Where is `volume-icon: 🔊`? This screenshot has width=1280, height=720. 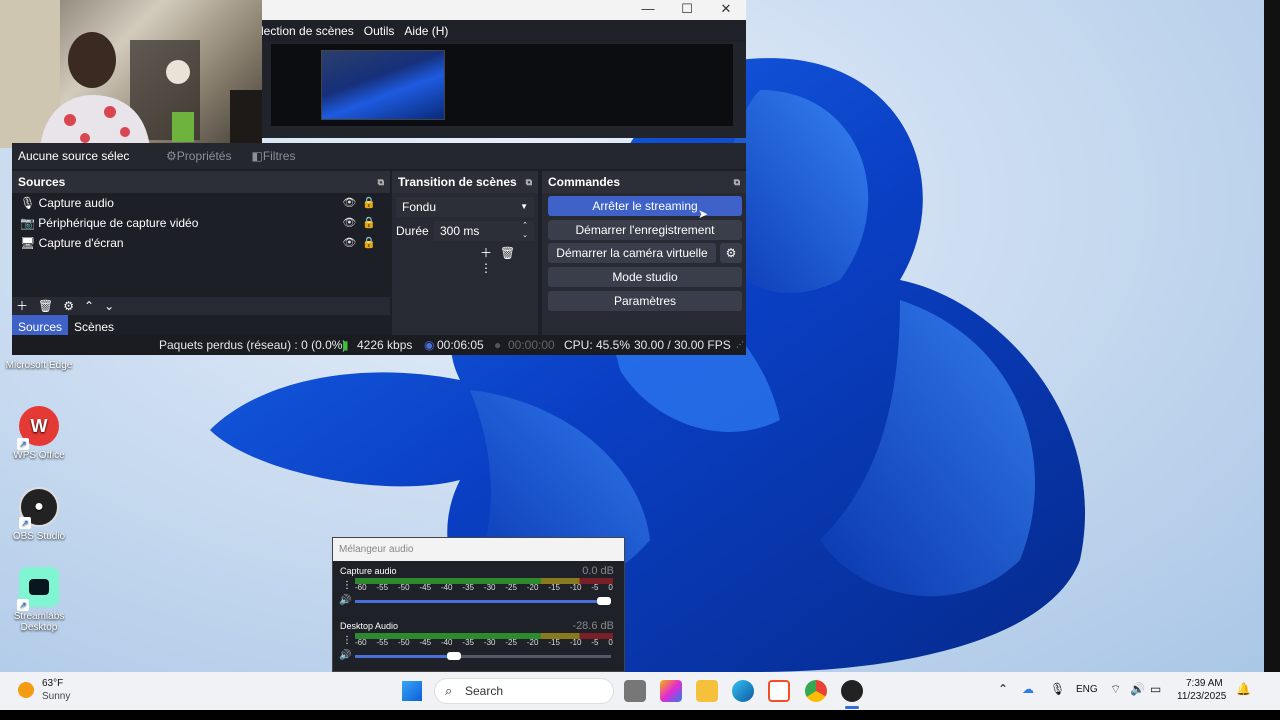
volume-icon: 🔊 is located at coordinates (1137, 689).